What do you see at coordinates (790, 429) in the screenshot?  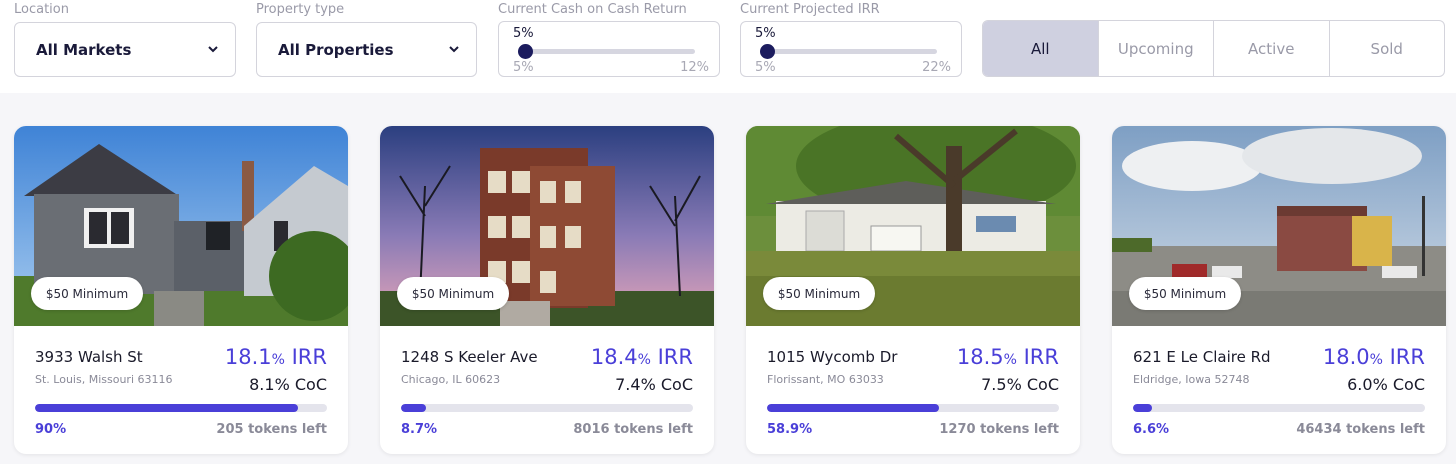 I see `funded-percent: 58.9%` at bounding box center [790, 429].